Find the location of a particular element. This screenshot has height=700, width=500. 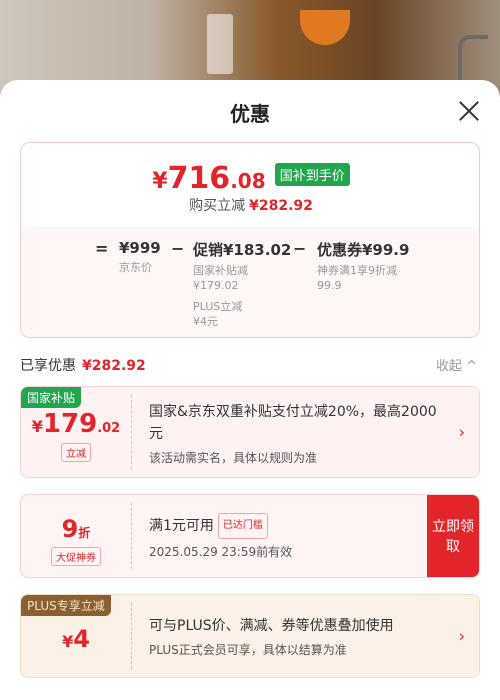

coupon-sub-value: 99.9 is located at coordinates (329, 285).